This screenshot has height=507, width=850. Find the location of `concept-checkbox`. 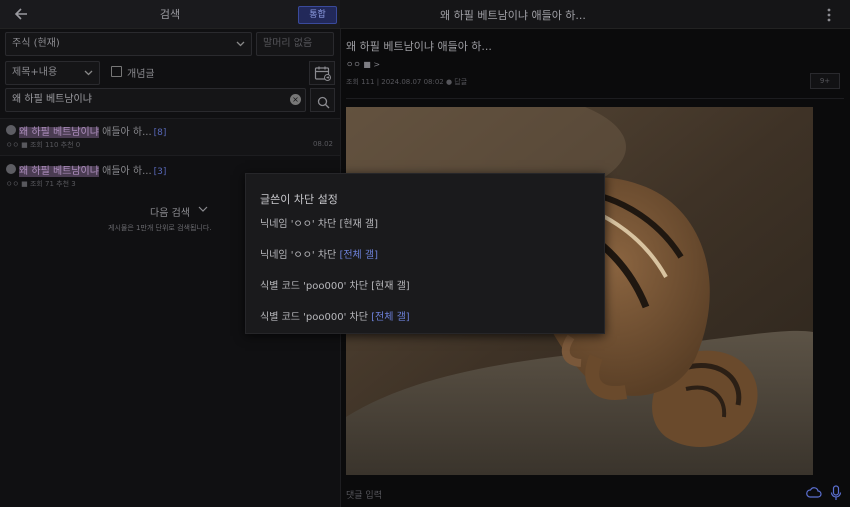

concept-checkbox is located at coordinates (116, 71).